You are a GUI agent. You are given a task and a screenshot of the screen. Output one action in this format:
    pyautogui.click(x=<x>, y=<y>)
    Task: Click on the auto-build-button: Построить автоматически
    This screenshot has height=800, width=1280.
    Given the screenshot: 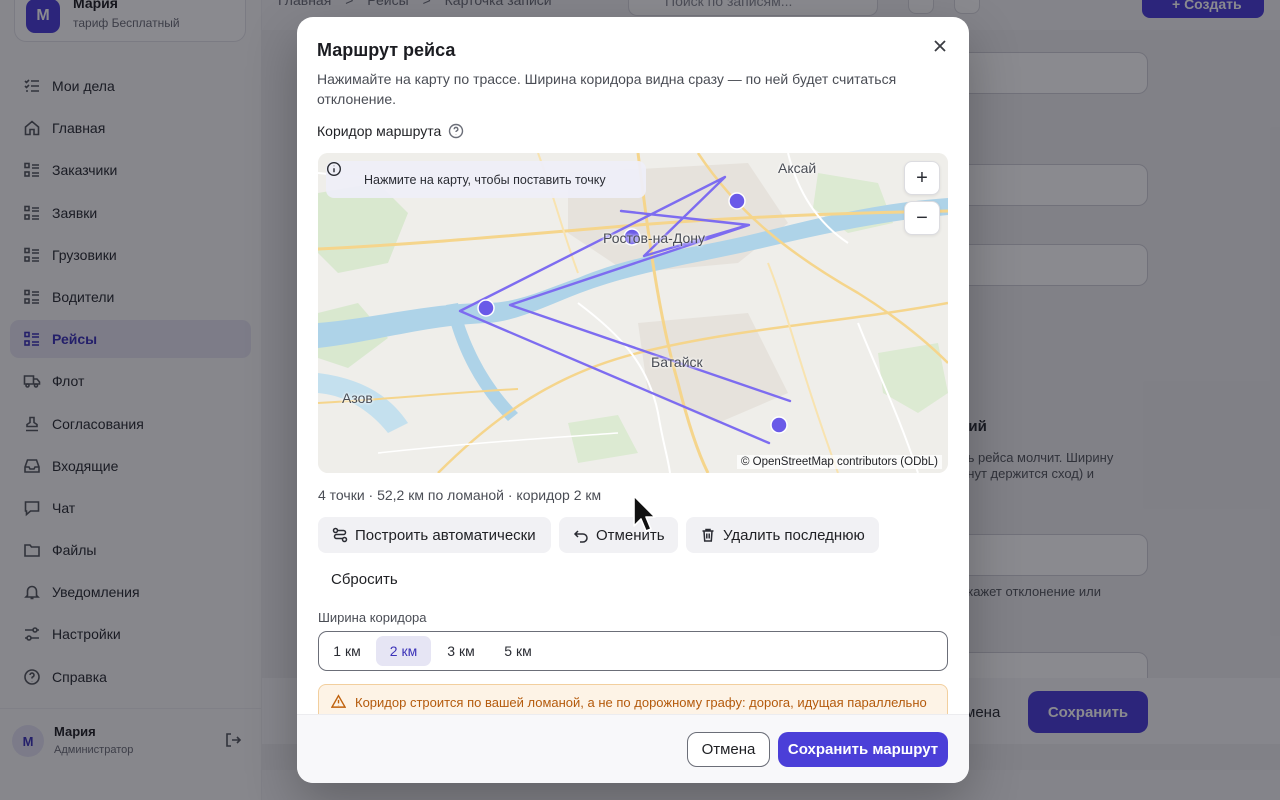 What is the action you would take?
    pyautogui.click(x=434, y=535)
    